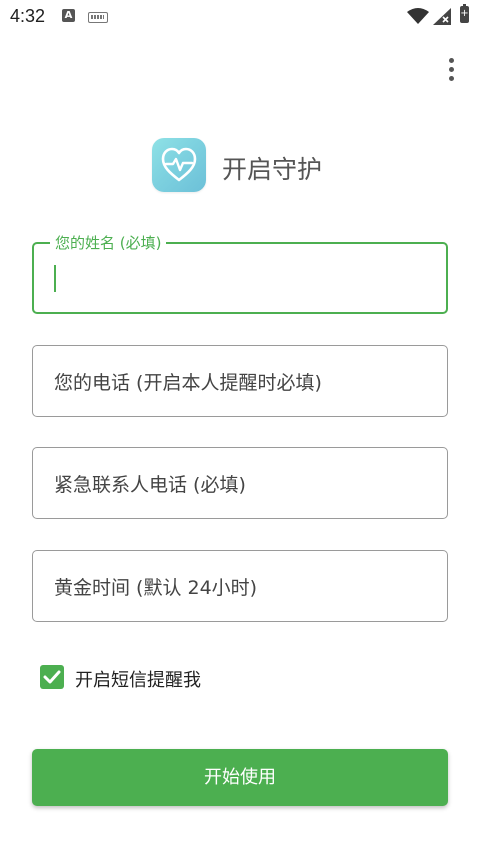  What do you see at coordinates (179, 165) in the screenshot?
I see `heart-pulse-icon` at bounding box center [179, 165].